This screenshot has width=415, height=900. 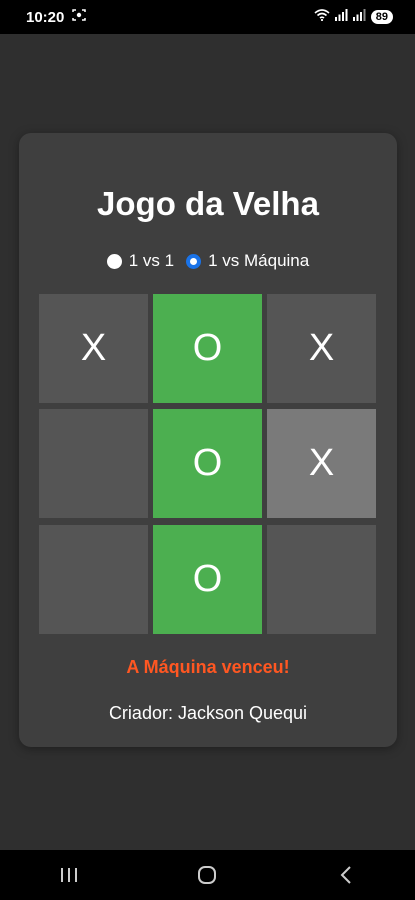 I want to click on home-icon, so click(x=207, y=875).